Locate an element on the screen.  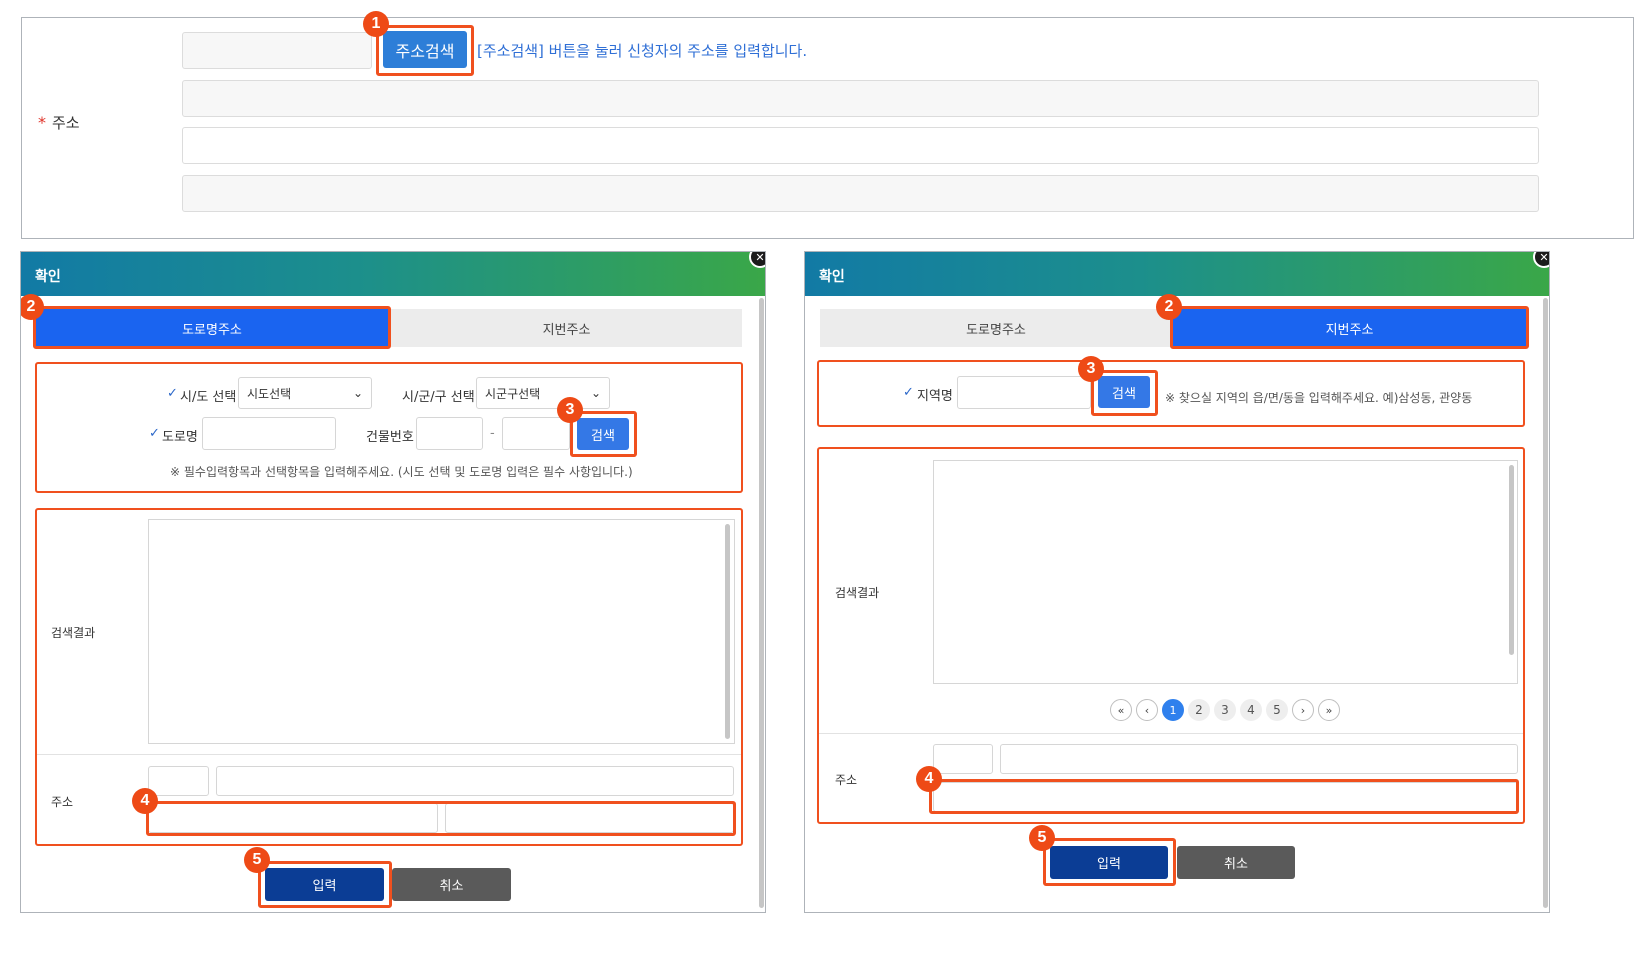
address-label: 주소 is located at coordinates (66, 123).